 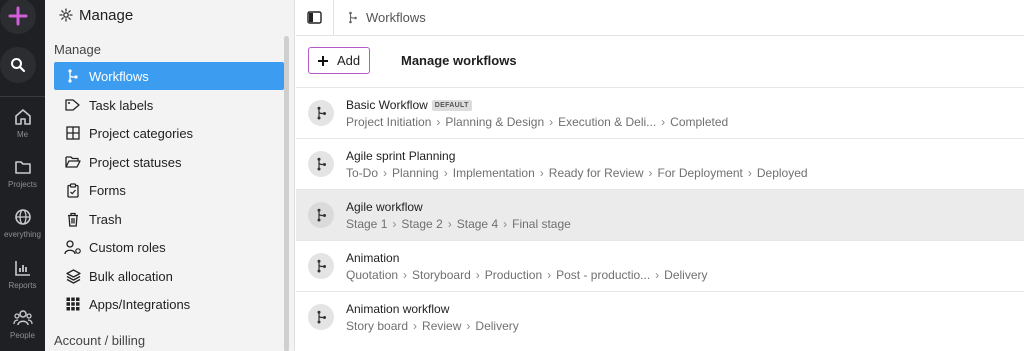 I want to click on toggle-sidebar-button, so click(x=315, y=18).